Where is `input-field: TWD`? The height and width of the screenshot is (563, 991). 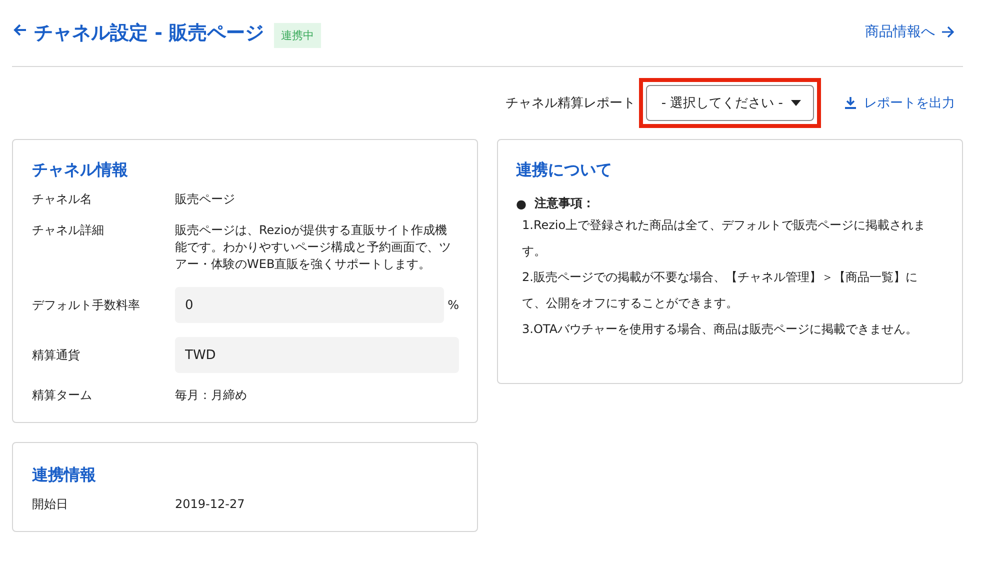 input-field: TWD is located at coordinates (317, 355).